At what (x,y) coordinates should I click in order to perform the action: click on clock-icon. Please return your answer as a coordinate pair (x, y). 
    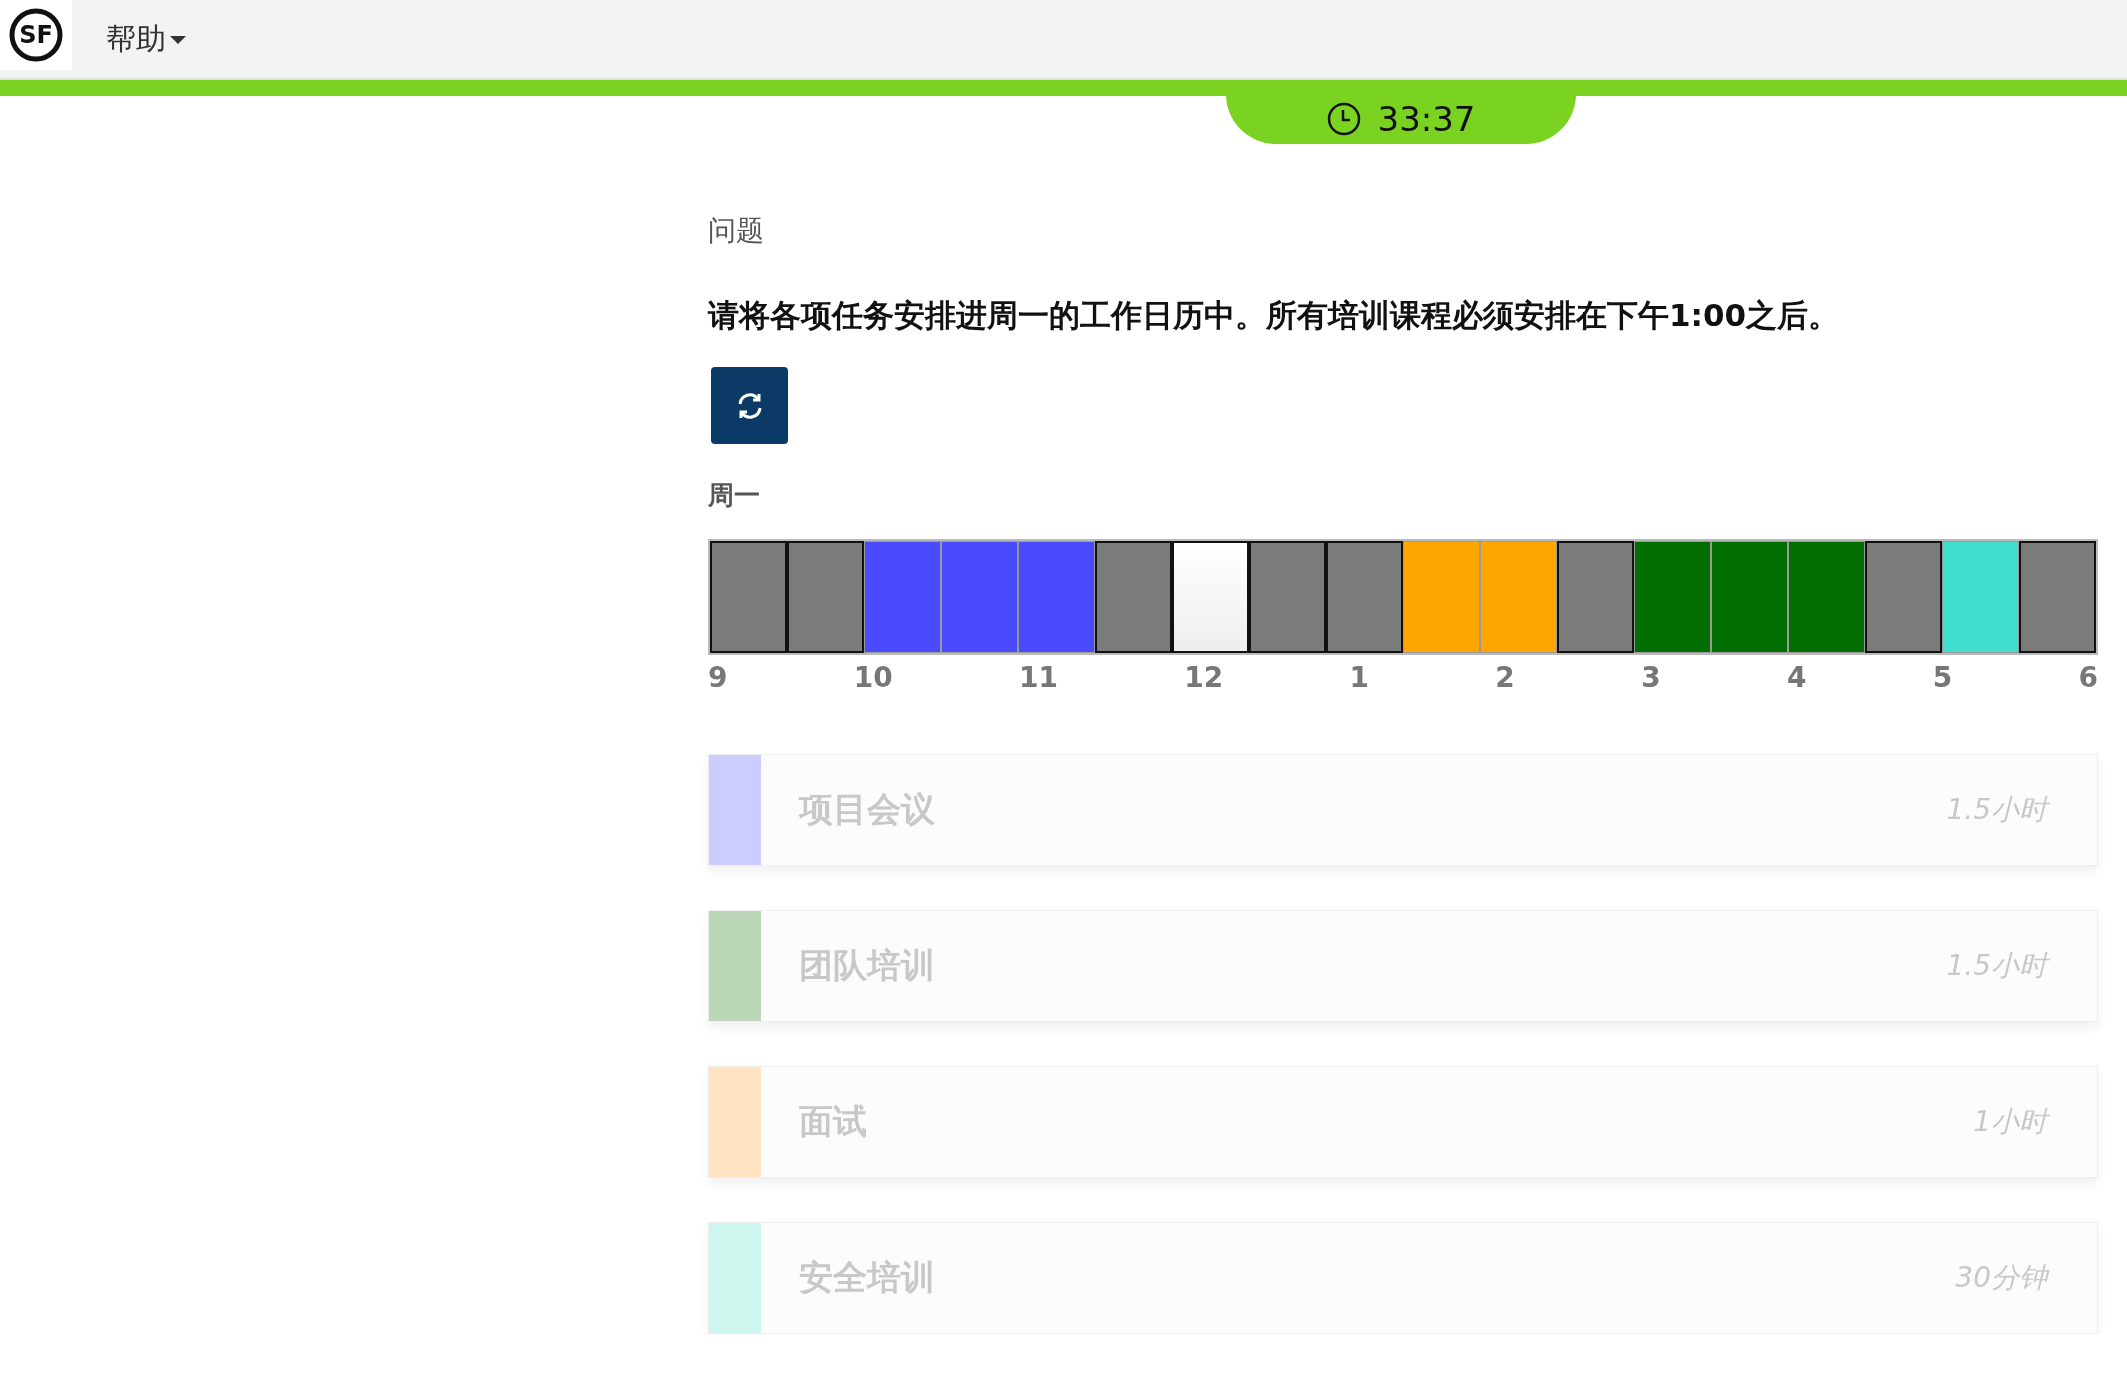
    Looking at the image, I should click on (1343, 119).